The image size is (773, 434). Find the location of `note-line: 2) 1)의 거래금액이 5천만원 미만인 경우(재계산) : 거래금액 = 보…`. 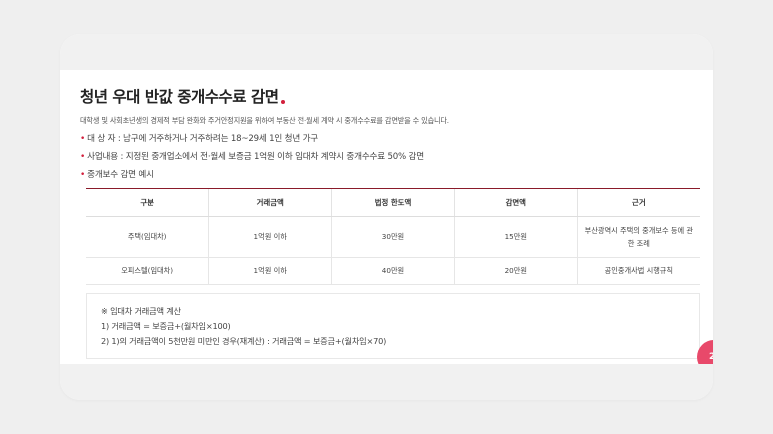

note-line: 2) 1)의 거래금액이 5천만원 미만인 경우(재계산) : 거래금액 = 보… is located at coordinates (244, 340).